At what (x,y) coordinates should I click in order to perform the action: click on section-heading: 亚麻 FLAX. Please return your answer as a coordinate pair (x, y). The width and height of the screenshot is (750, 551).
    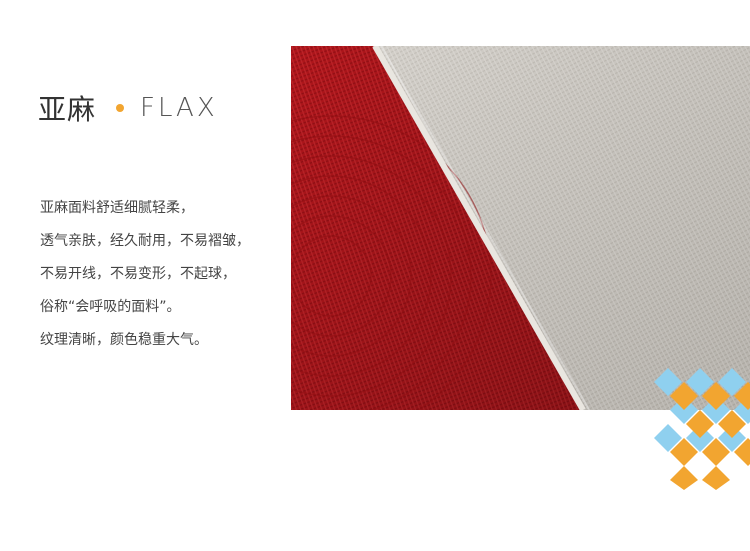
    Looking at the image, I should click on (128, 108).